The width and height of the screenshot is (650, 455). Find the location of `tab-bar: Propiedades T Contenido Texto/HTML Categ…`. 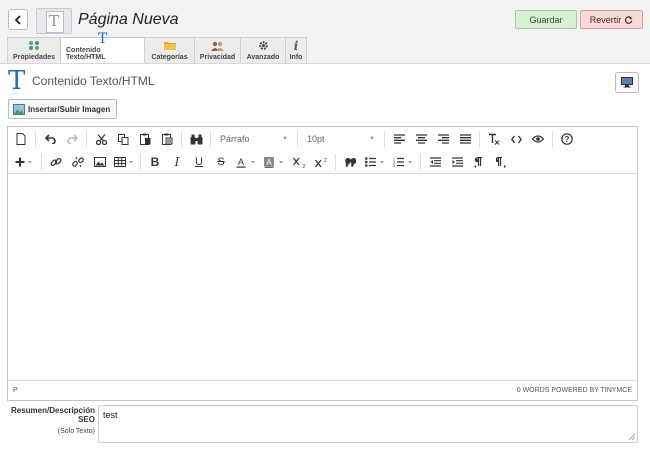

tab-bar: Propiedades T Contenido Texto/HTML Categ… is located at coordinates (157, 47).